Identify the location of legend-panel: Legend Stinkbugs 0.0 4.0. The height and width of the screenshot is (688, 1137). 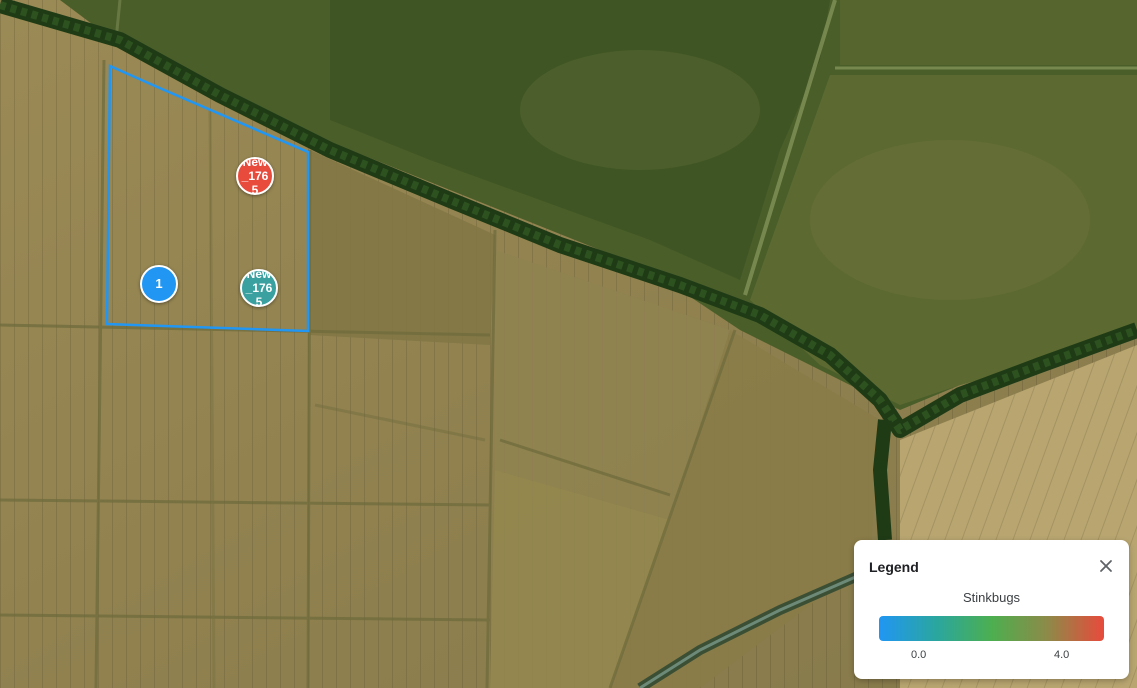
(991, 609).